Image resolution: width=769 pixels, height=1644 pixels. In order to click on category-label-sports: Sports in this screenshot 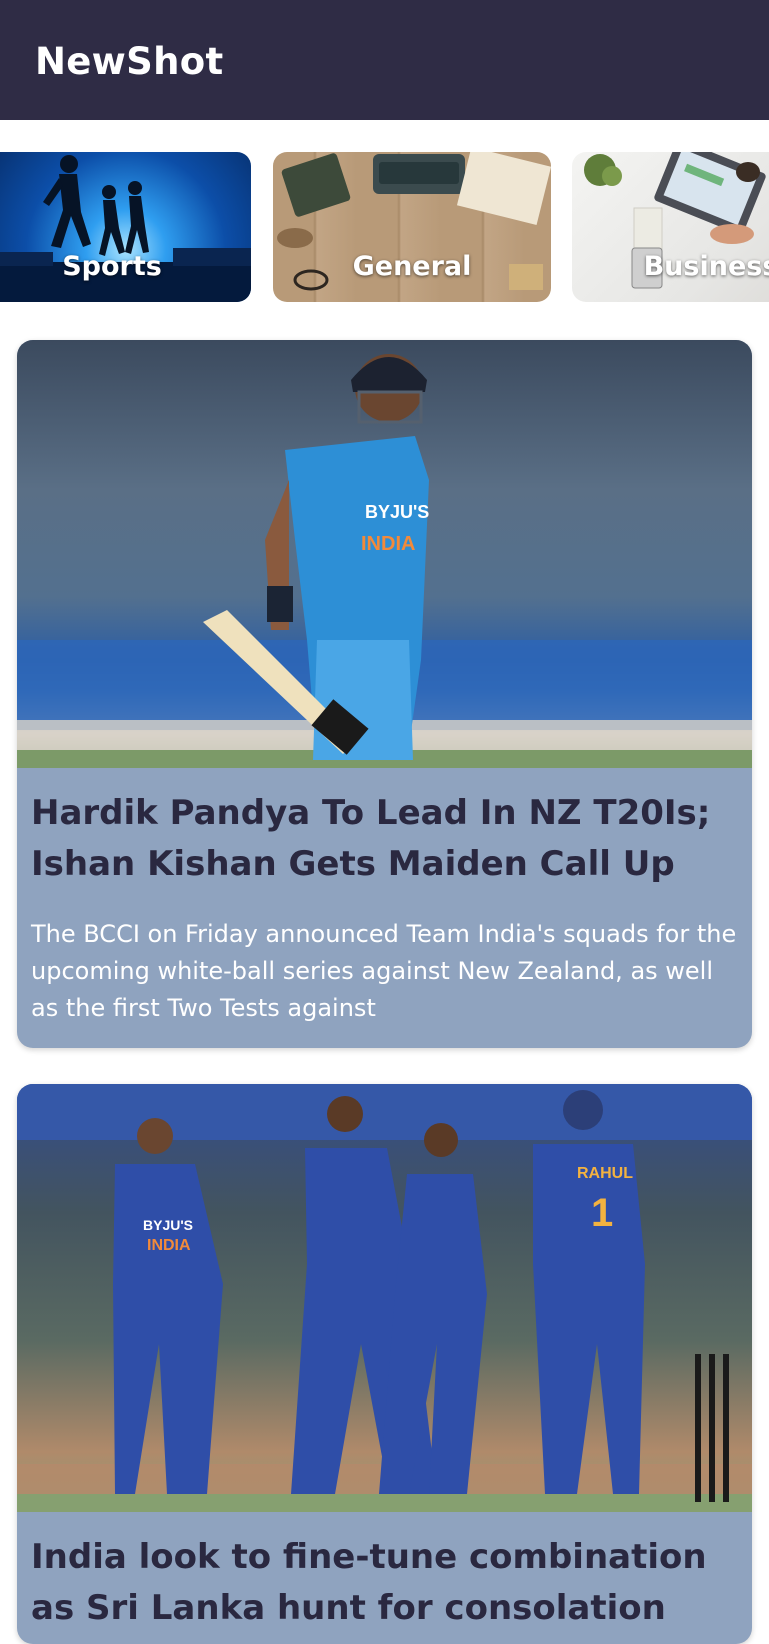, I will do `click(112, 266)`.